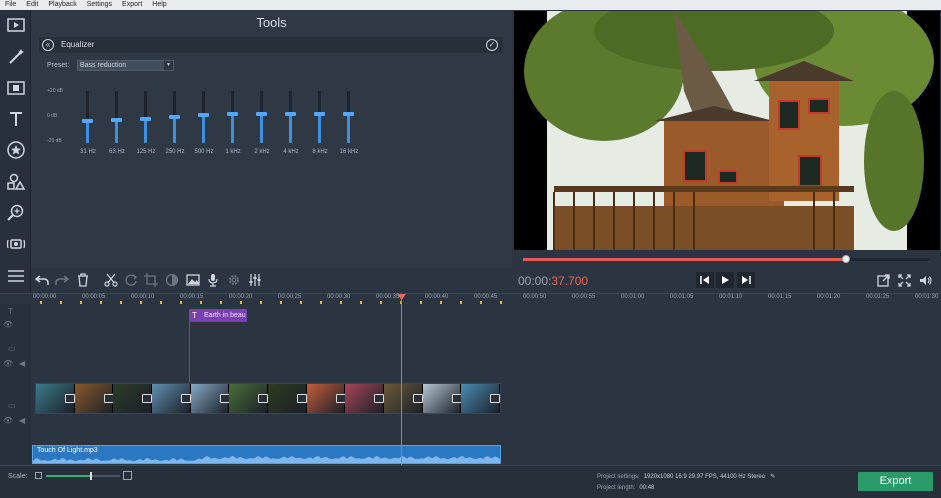 The height and width of the screenshot is (498, 941). I want to click on back-icon: «, so click(48, 45).